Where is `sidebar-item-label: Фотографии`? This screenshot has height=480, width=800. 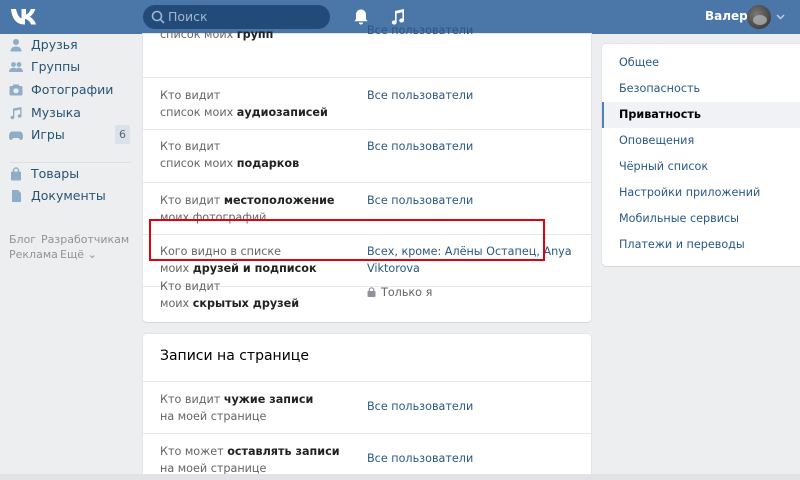
sidebar-item-label: Фотографии is located at coordinates (72, 89).